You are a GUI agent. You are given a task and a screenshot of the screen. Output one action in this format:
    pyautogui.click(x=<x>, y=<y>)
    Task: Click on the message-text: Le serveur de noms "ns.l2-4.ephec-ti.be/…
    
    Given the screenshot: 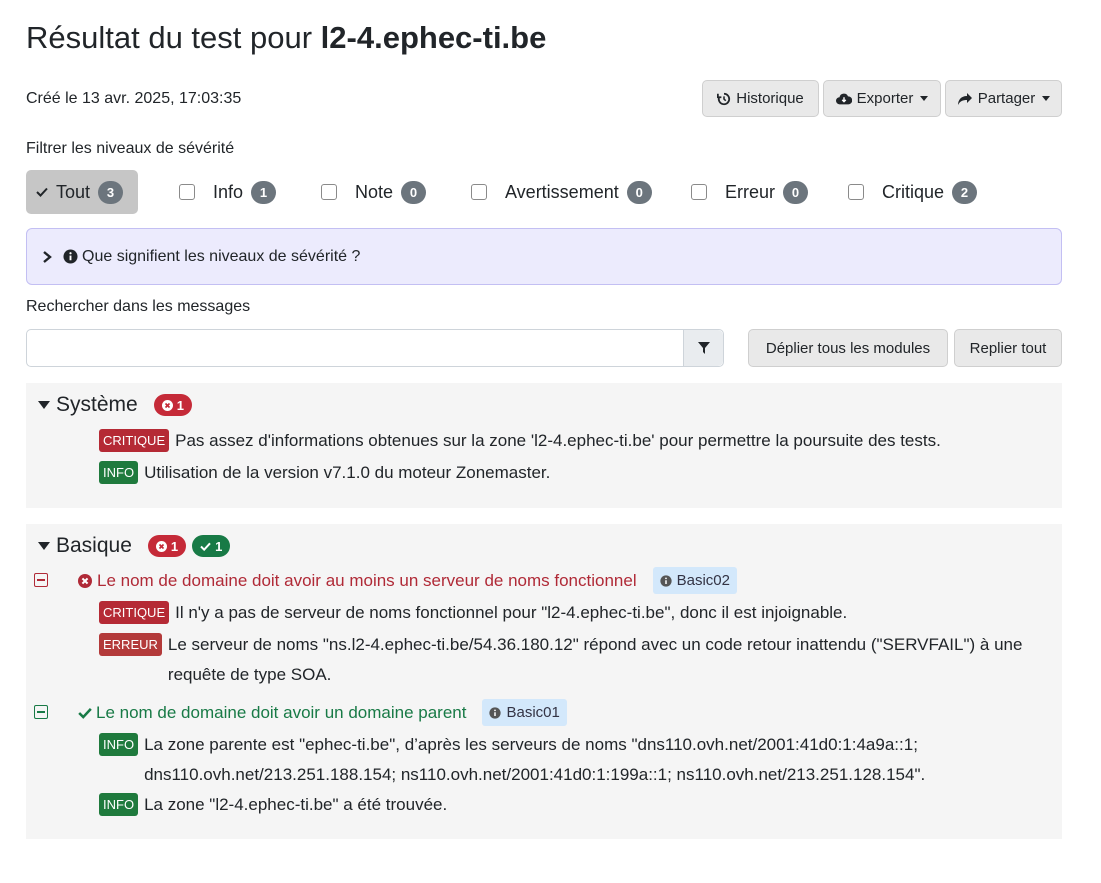 What is the action you would take?
    pyautogui.click(x=595, y=659)
    